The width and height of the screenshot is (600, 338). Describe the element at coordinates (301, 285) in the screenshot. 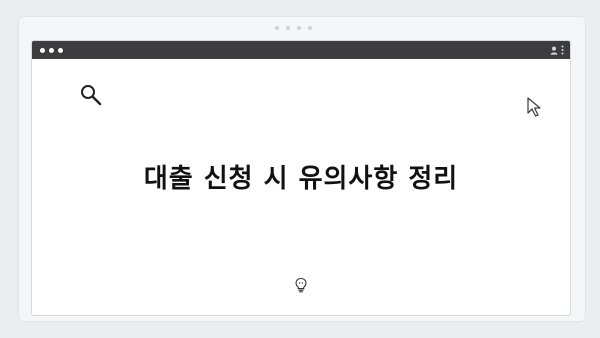

I see `lightbulb-icon` at that location.